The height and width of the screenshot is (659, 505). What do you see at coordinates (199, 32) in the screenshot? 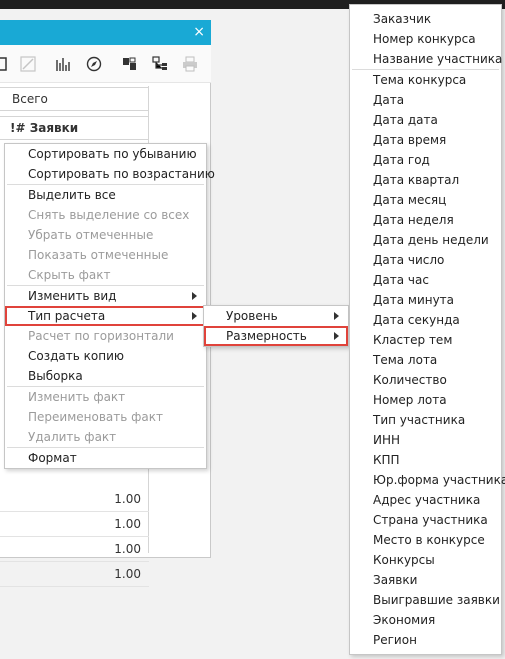
I see `close-icon: ×` at bounding box center [199, 32].